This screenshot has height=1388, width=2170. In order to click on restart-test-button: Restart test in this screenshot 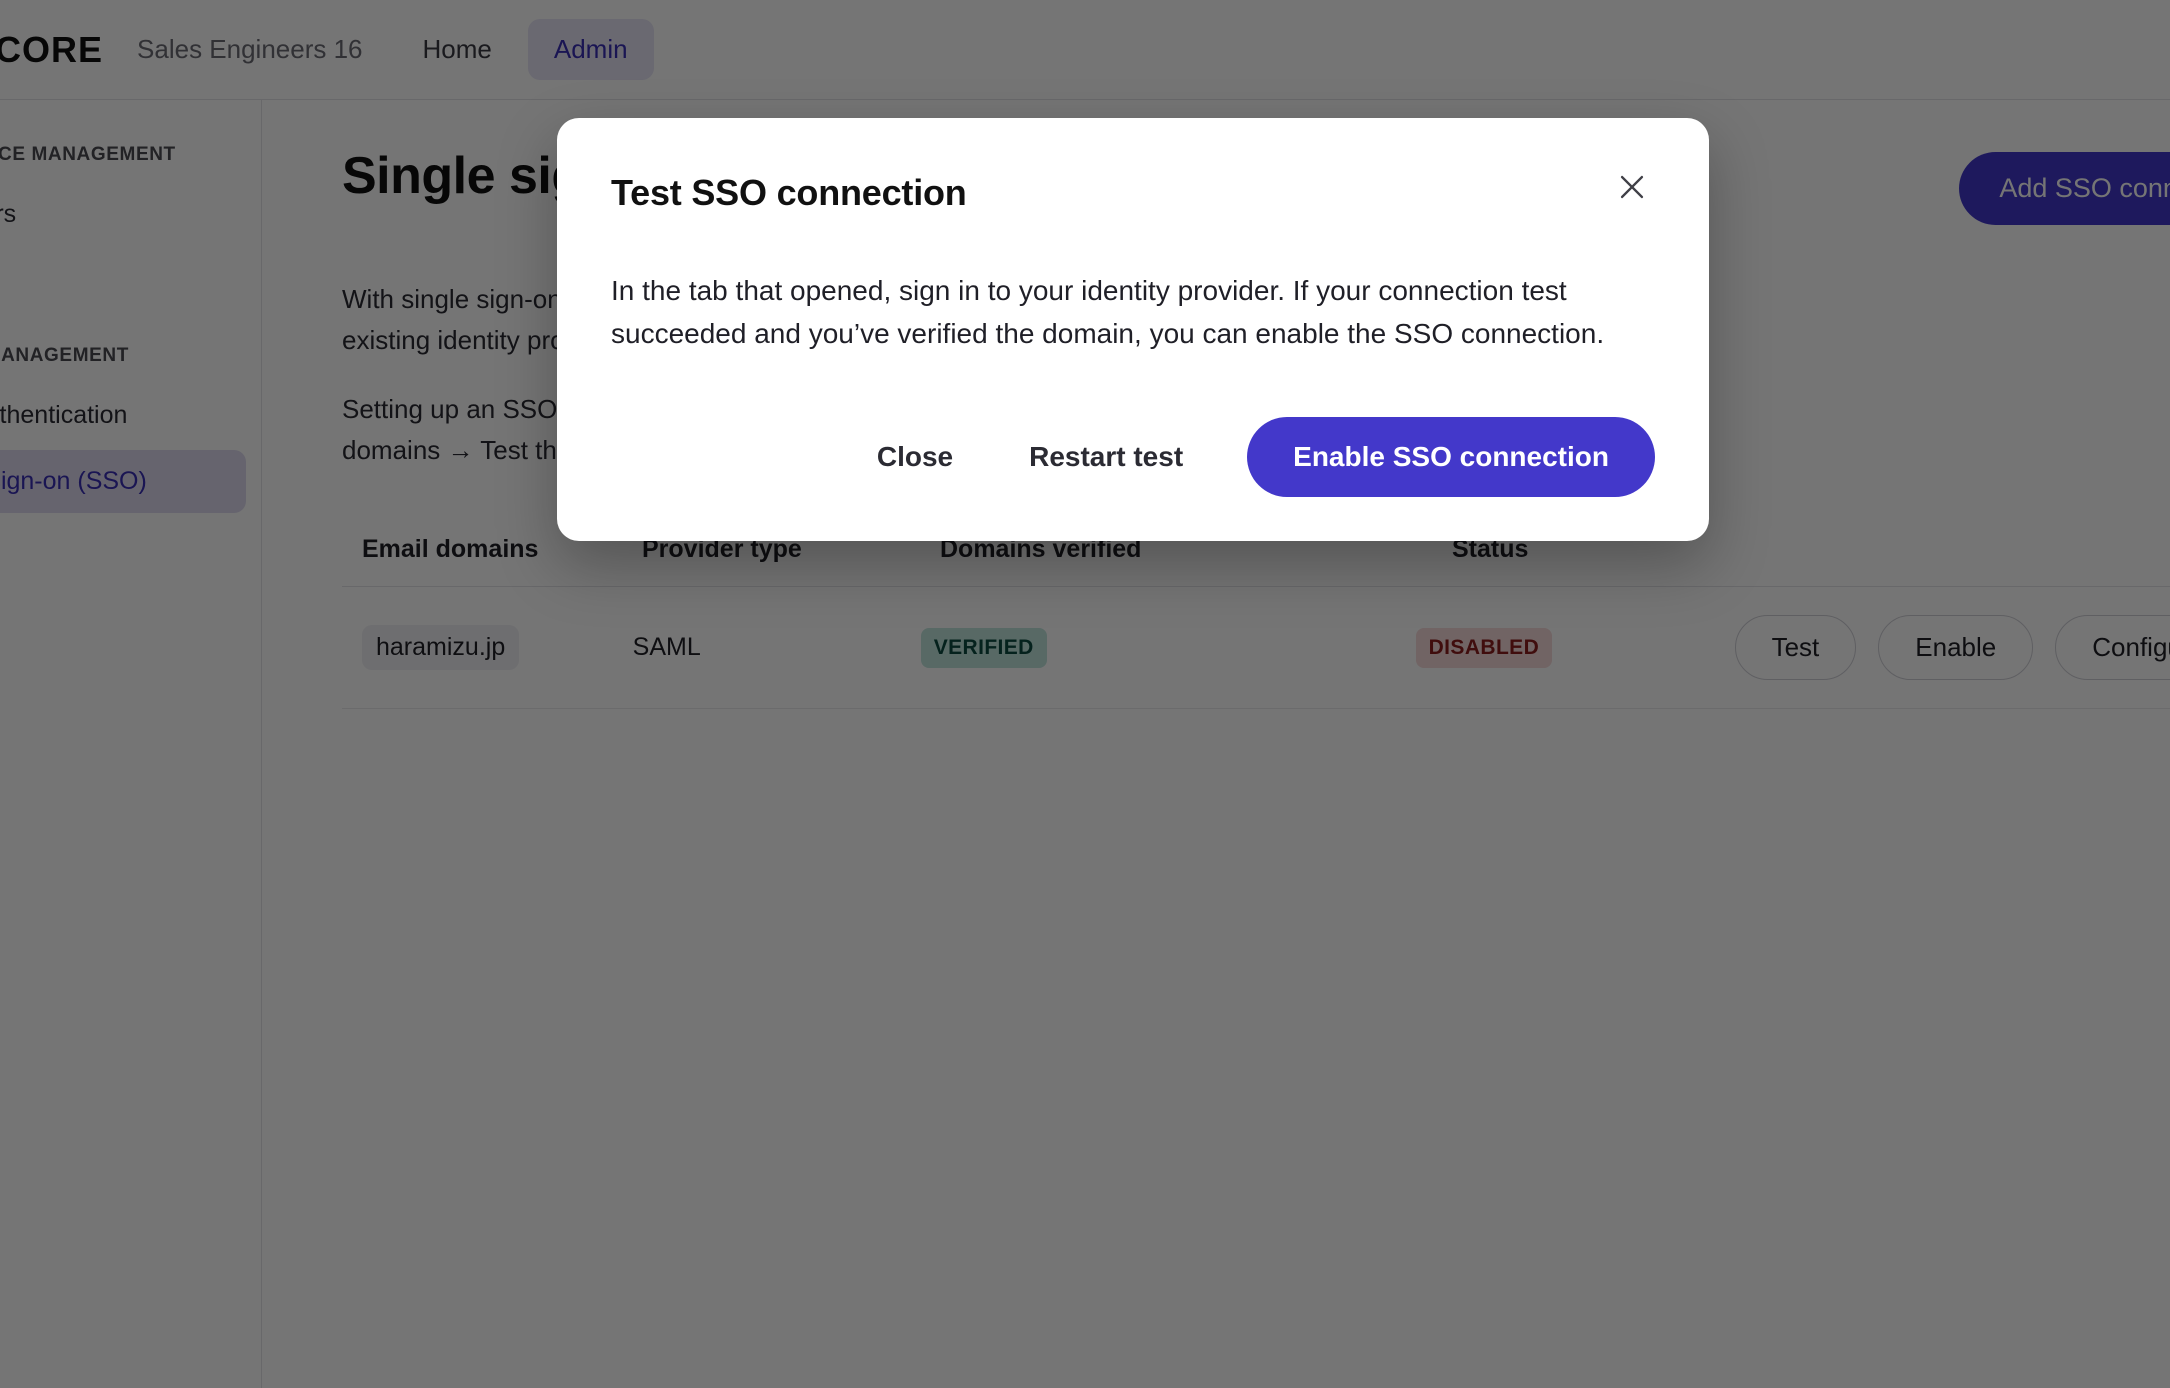, I will do `click(1106, 457)`.